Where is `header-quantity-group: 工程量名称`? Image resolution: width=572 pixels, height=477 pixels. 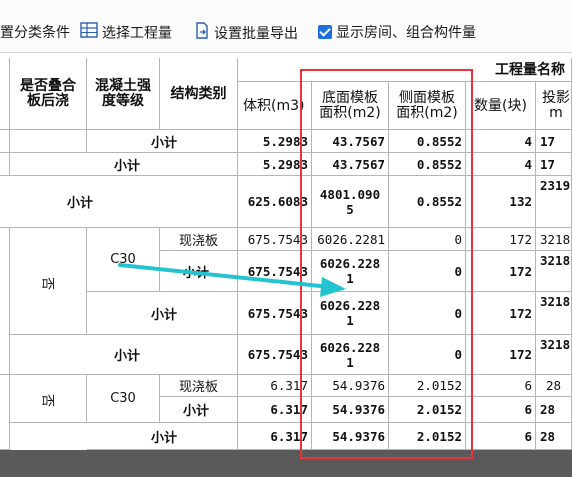
header-quantity-group: 工程量名称 is located at coordinates (405, 70).